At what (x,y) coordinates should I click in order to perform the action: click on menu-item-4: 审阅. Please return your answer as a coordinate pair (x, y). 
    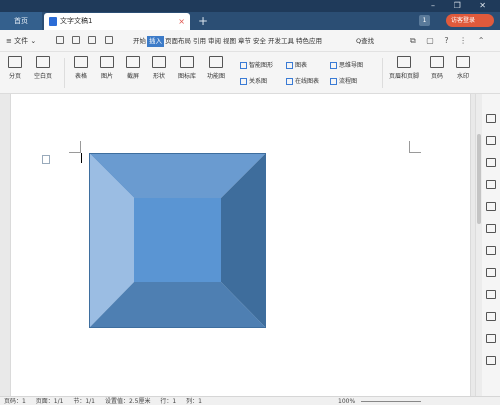
    Looking at the image, I should click on (214, 41).